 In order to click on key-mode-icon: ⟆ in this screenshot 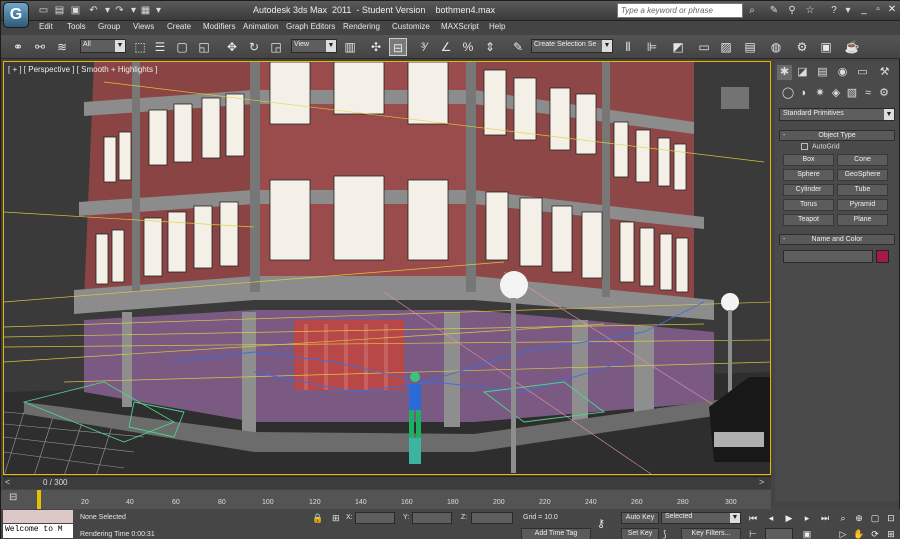, I will do `click(665, 534)`.